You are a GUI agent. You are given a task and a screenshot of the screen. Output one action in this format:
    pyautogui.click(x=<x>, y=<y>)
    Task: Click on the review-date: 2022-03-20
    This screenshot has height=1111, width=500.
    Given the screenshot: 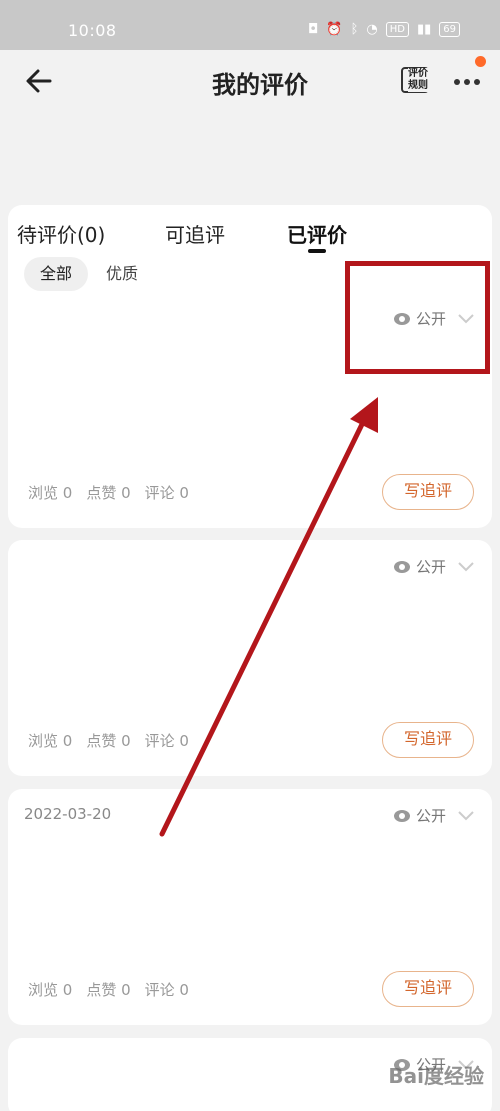 What is the action you would take?
    pyautogui.click(x=68, y=814)
    